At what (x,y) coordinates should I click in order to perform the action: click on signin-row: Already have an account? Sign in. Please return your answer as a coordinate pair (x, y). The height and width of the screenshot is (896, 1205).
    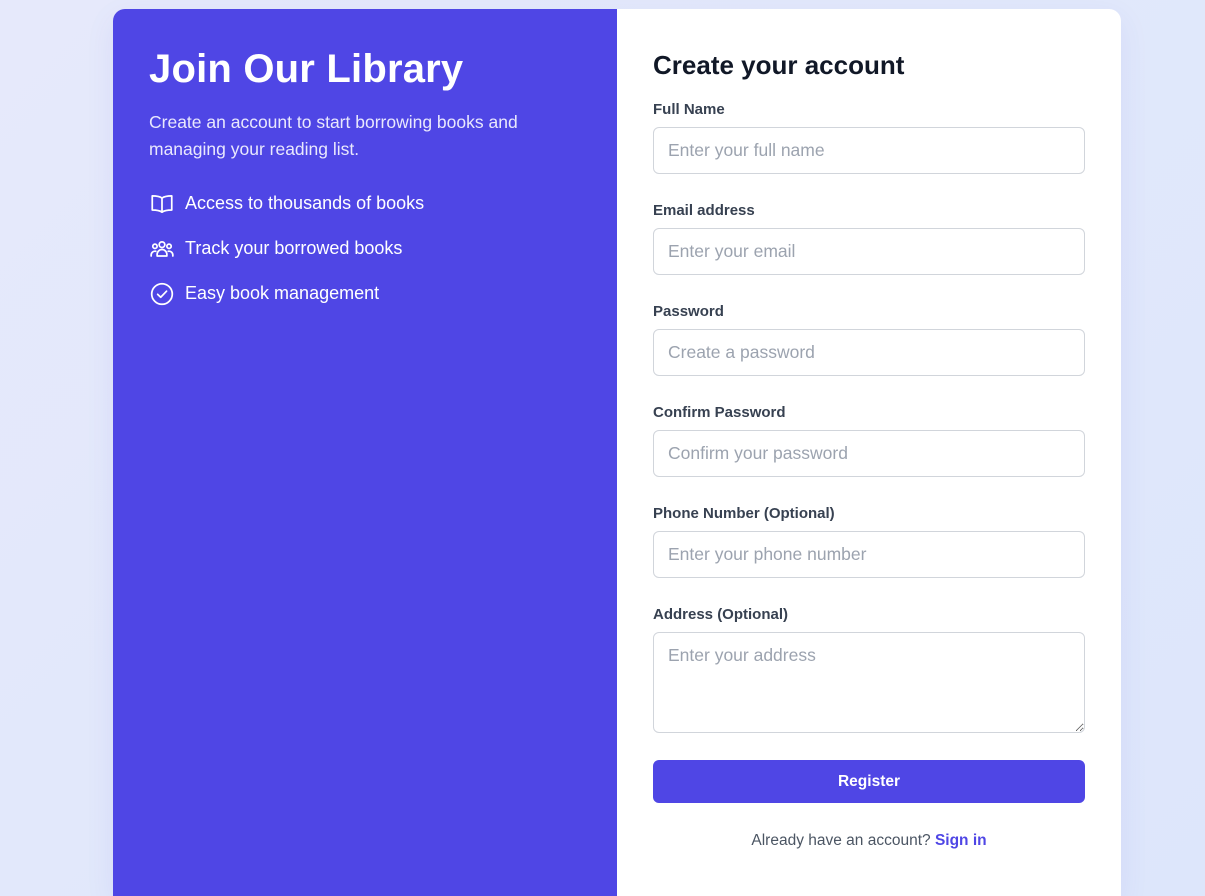
    Looking at the image, I should click on (869, 841).